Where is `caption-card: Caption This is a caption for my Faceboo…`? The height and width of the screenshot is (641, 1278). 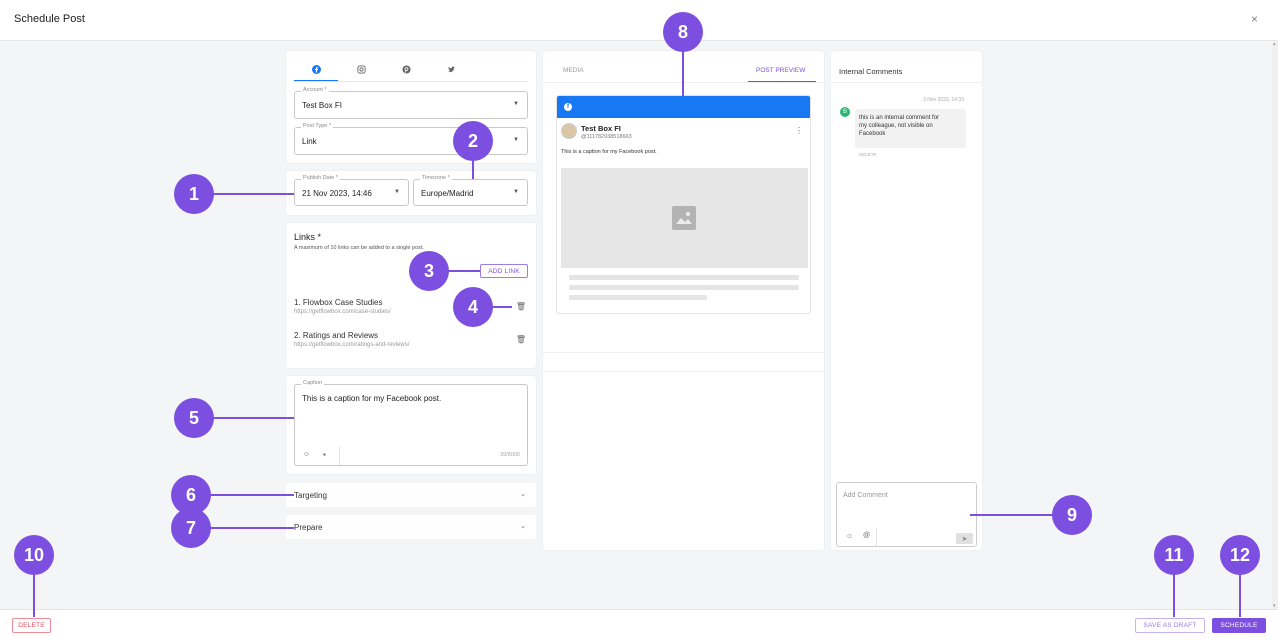 caption-card: Caption This is a caption for my Faceboo… is located at coordinates (411, 425).